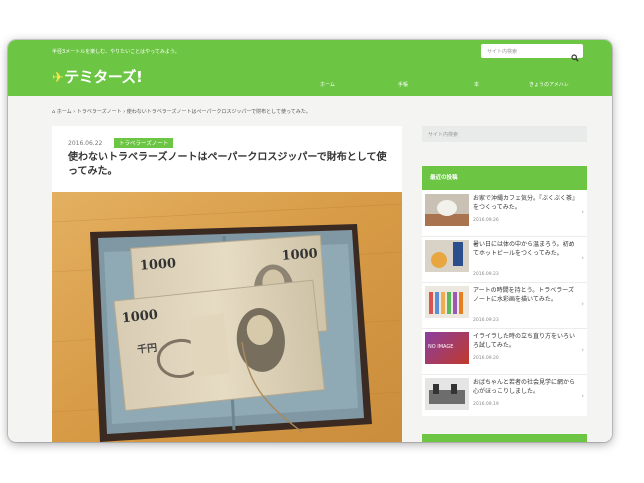  What do you see at coordinates (526, 203) in the screenshot?
I see `post-title: お家で沖縄カフェ気分。『ぶくぶく茶』をつくってみた。` at bounding box center [526, 203].